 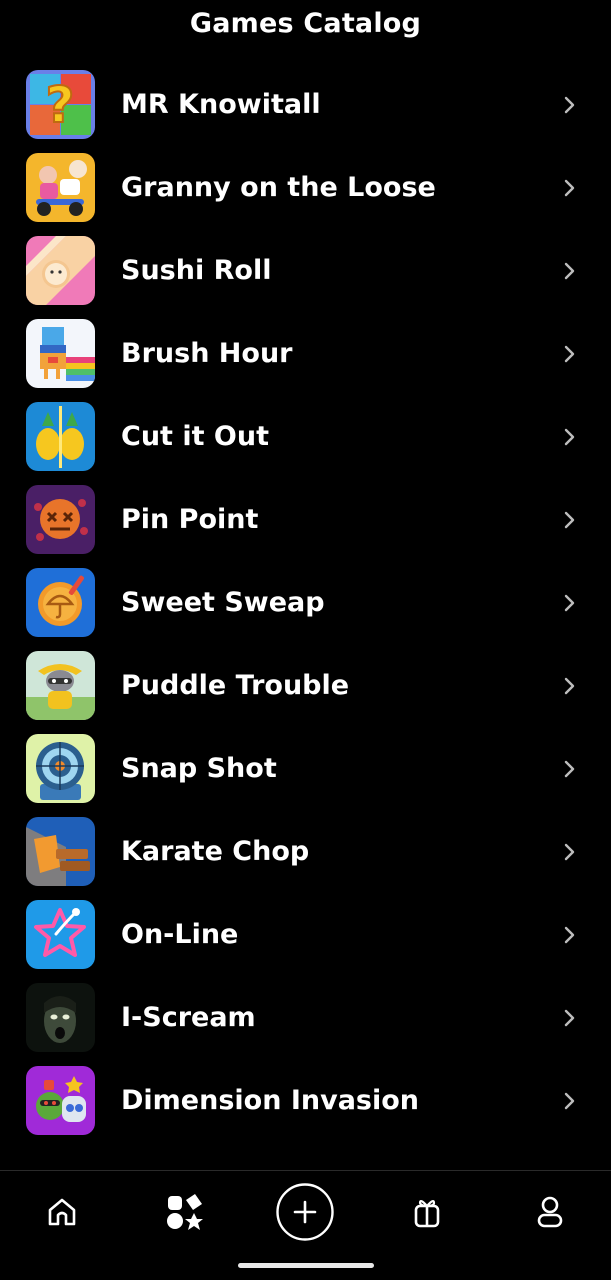 I want to click on list-item: On-Line, so click(x=305, y=934).